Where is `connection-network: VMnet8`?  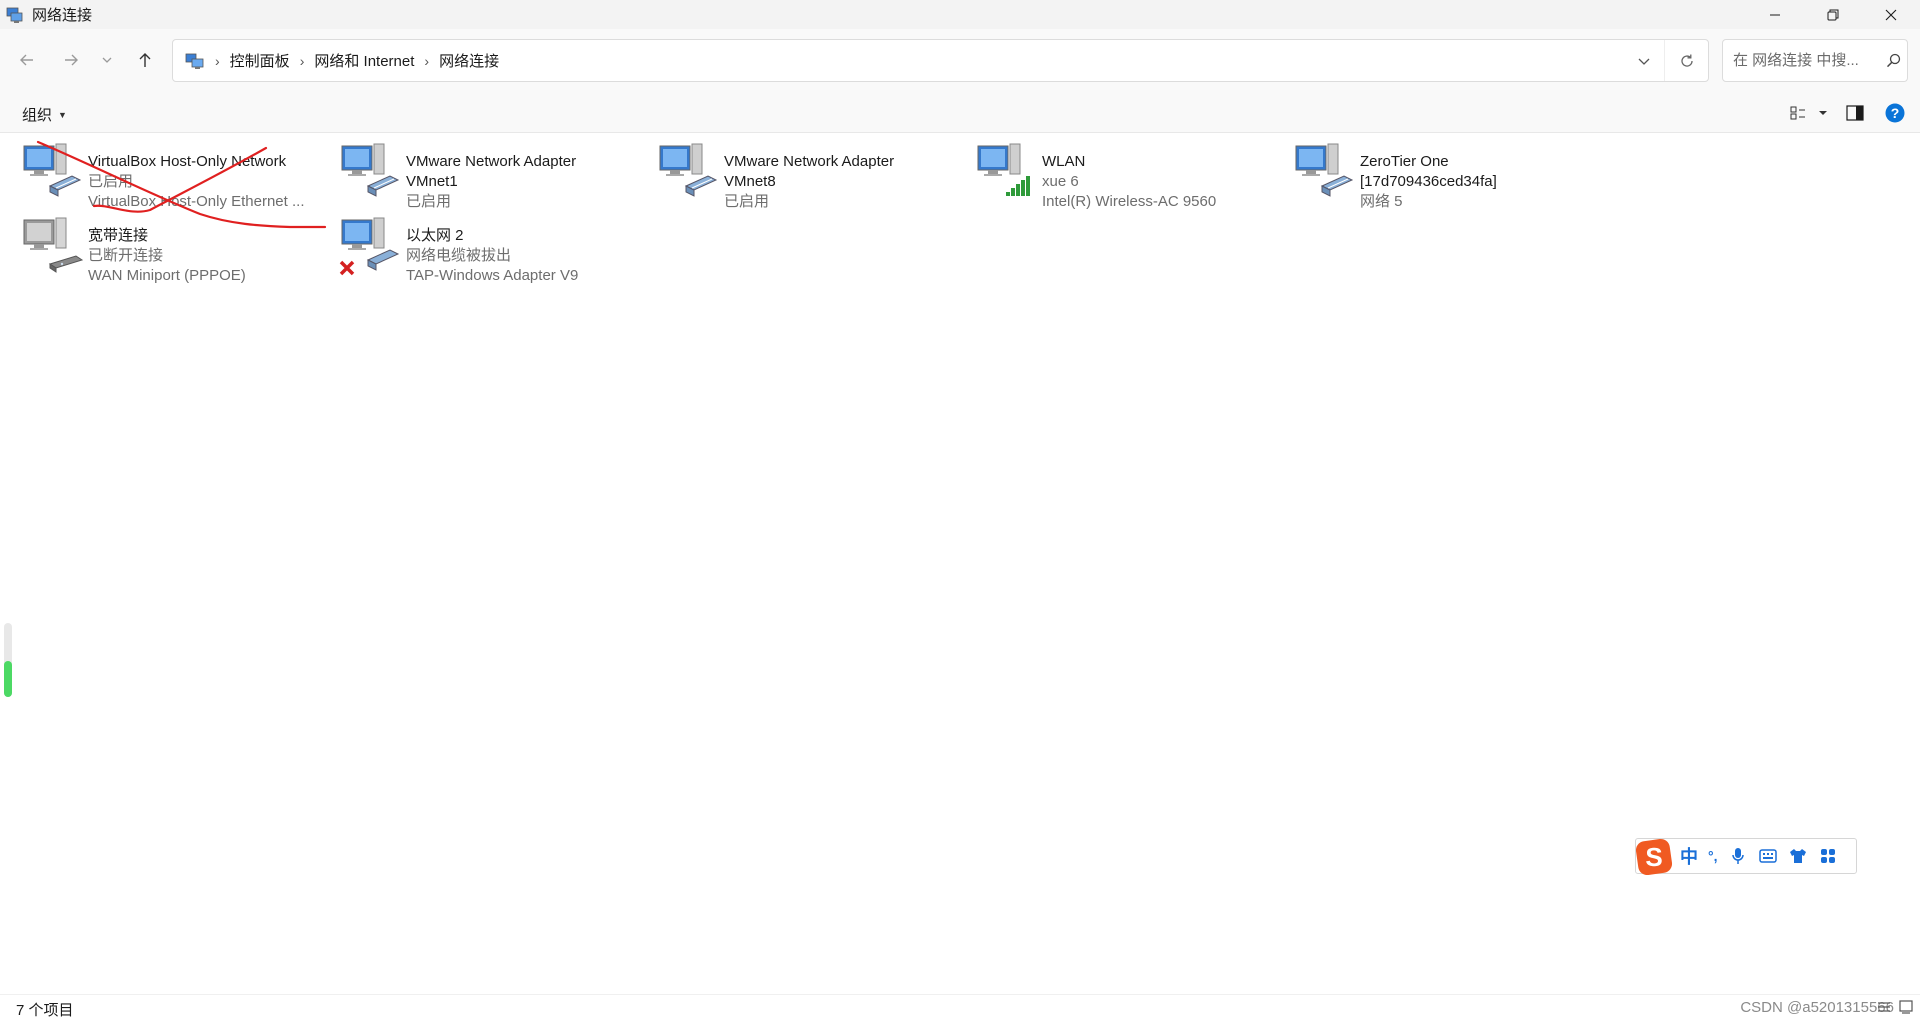
connection-network: VMnet8 is located at coordinates (750, 181).